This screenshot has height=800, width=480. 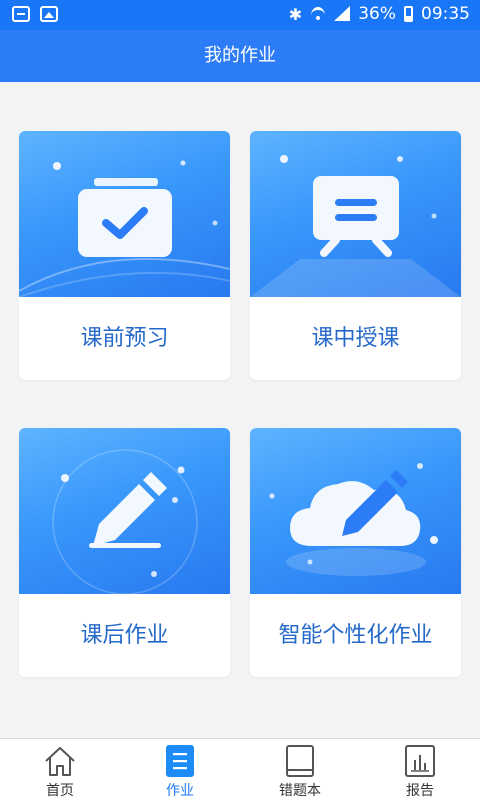 What do you see at coordinates (128, 510) in the screenshot?
I see `pencil-icon` at bounding box center [128, 510].